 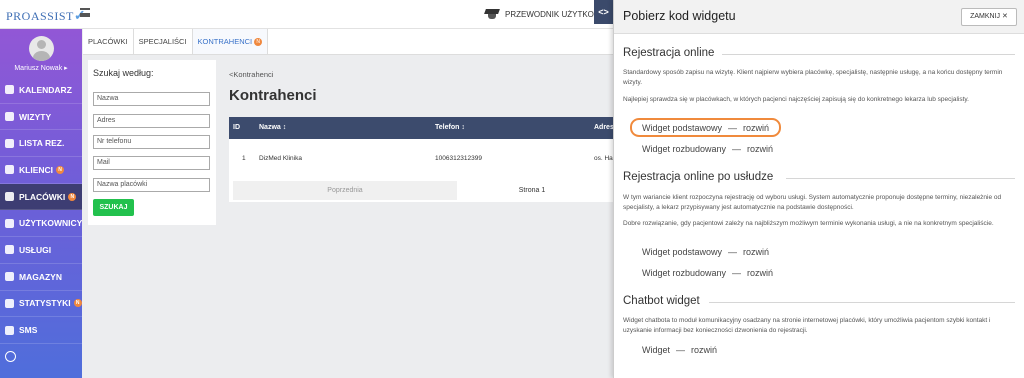 What do you see at coordinates (9, 330) in the screenshot?
I see `sms-icon` at bounding box center [9, 330].